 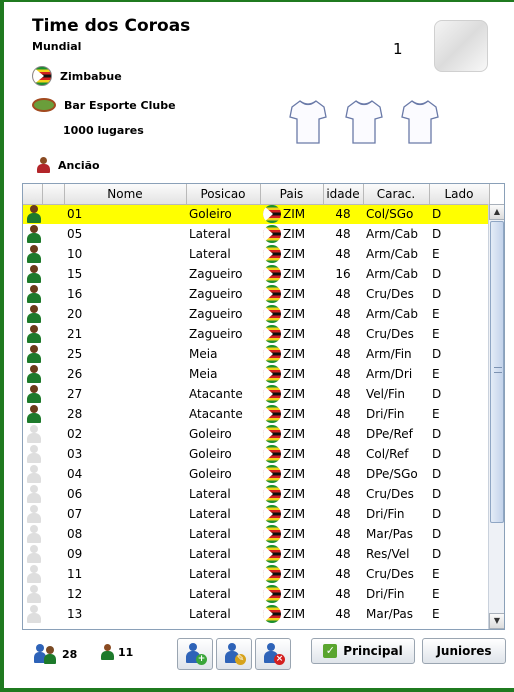 What do you see at coordinates (459, 194) in the screenshot?
I see `column-header-lado: Lado` at bounding box center [459, 194].